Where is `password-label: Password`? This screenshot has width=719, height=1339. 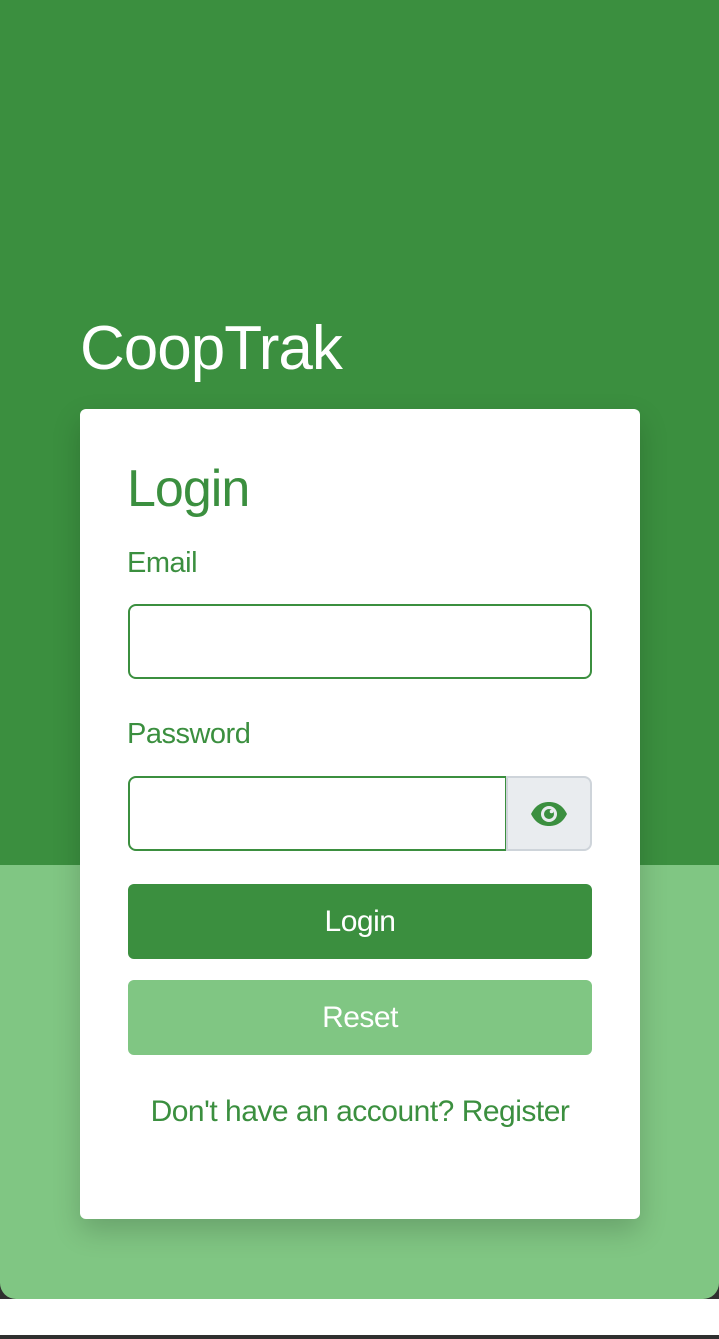 password-label: Password is located at coordinates (189, 734).